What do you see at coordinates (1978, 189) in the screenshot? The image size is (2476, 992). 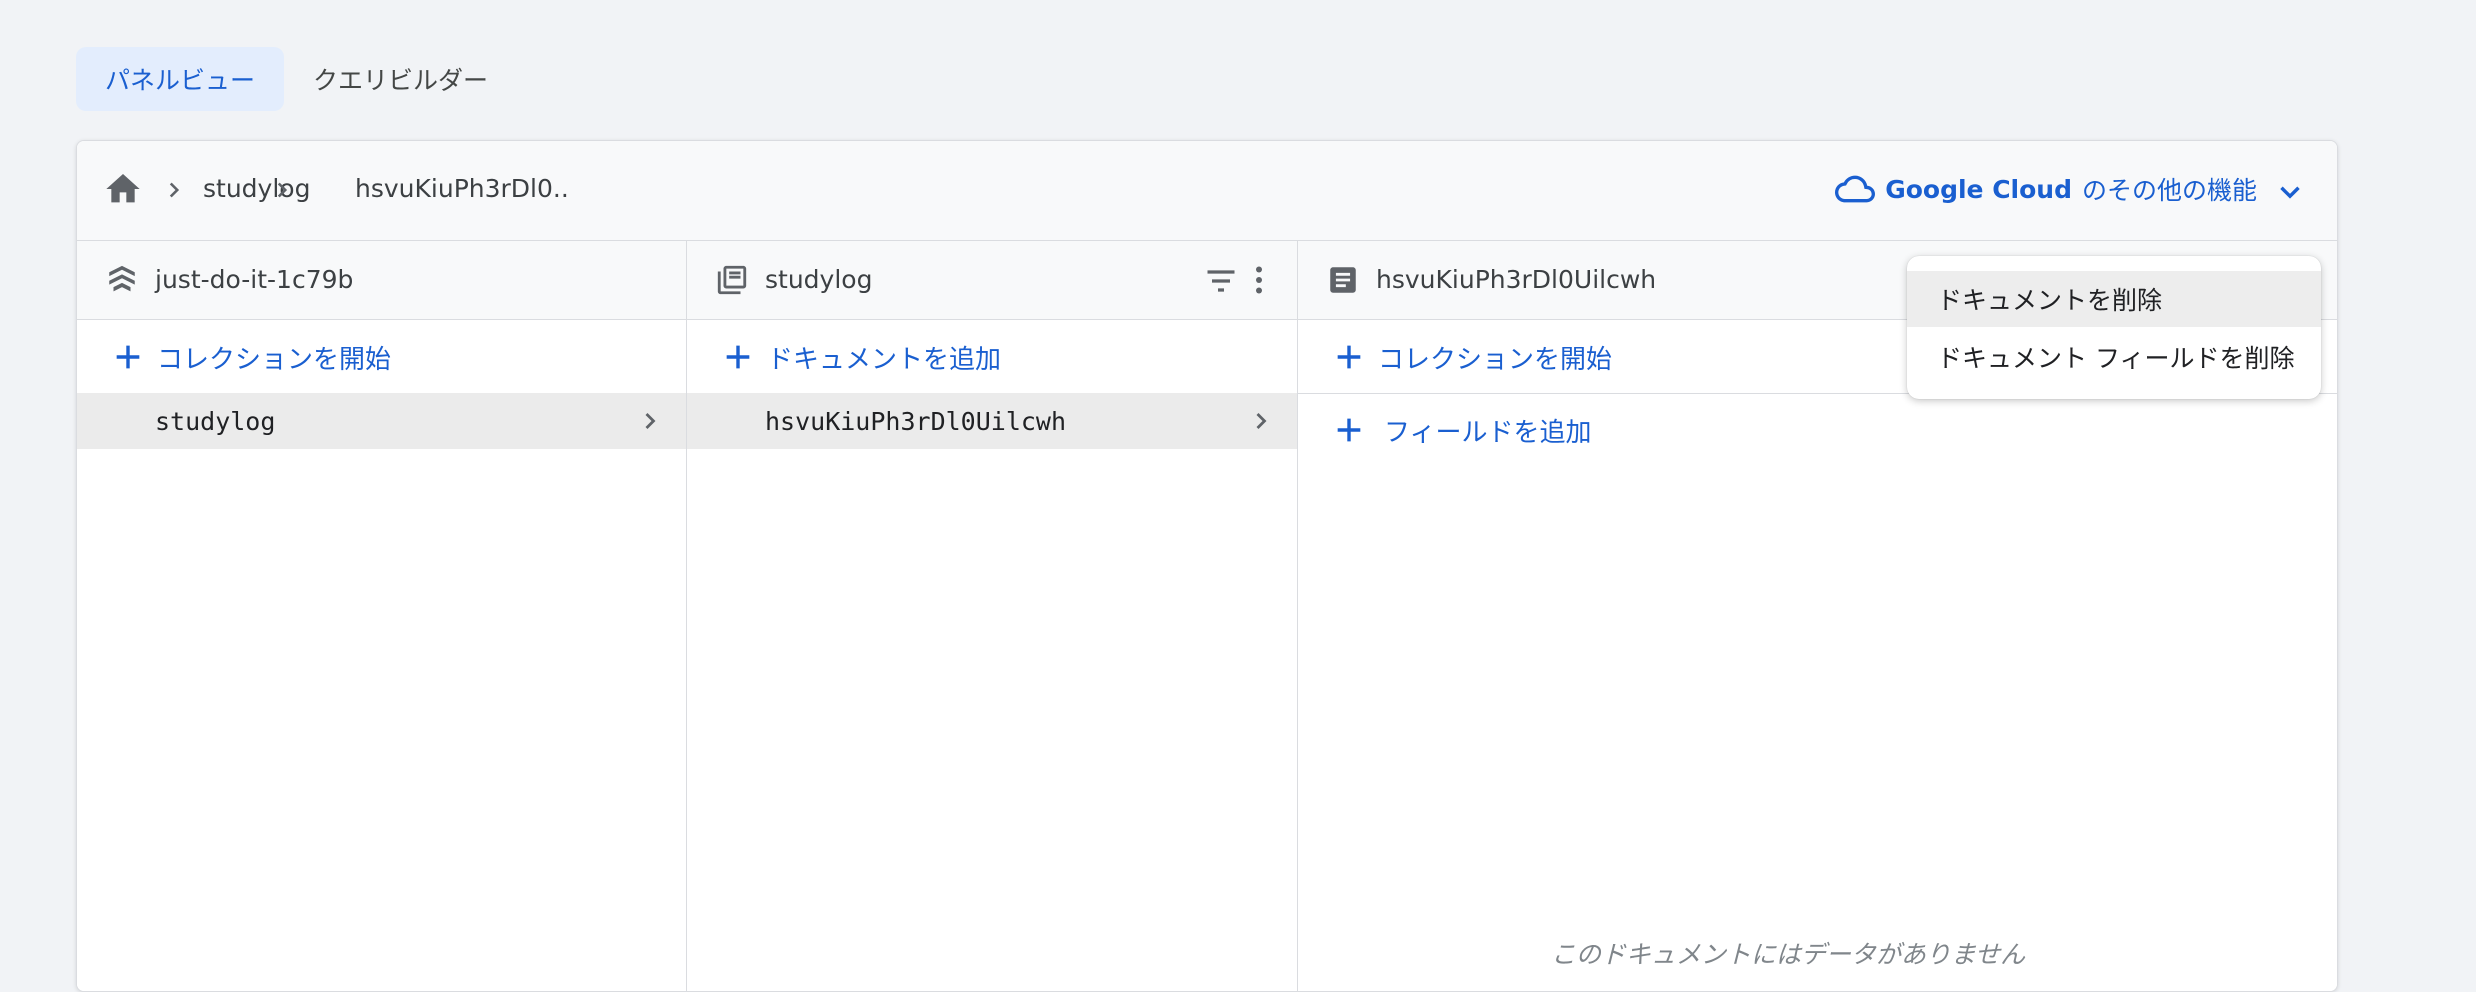 I see `google-cloud-brand: Google Cloud` at bounding box center [1978, 189].